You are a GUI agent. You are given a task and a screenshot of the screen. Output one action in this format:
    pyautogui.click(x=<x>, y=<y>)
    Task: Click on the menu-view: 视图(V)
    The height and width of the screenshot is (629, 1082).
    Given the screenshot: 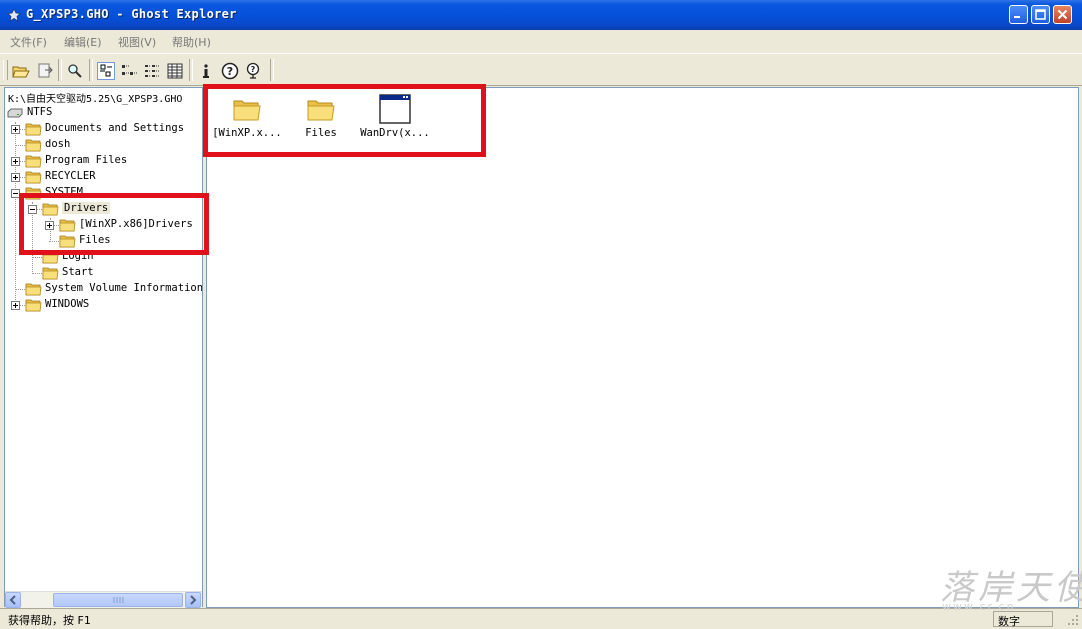 What is the action you would take?
    pyautogui.click(x=137, y=42)
    